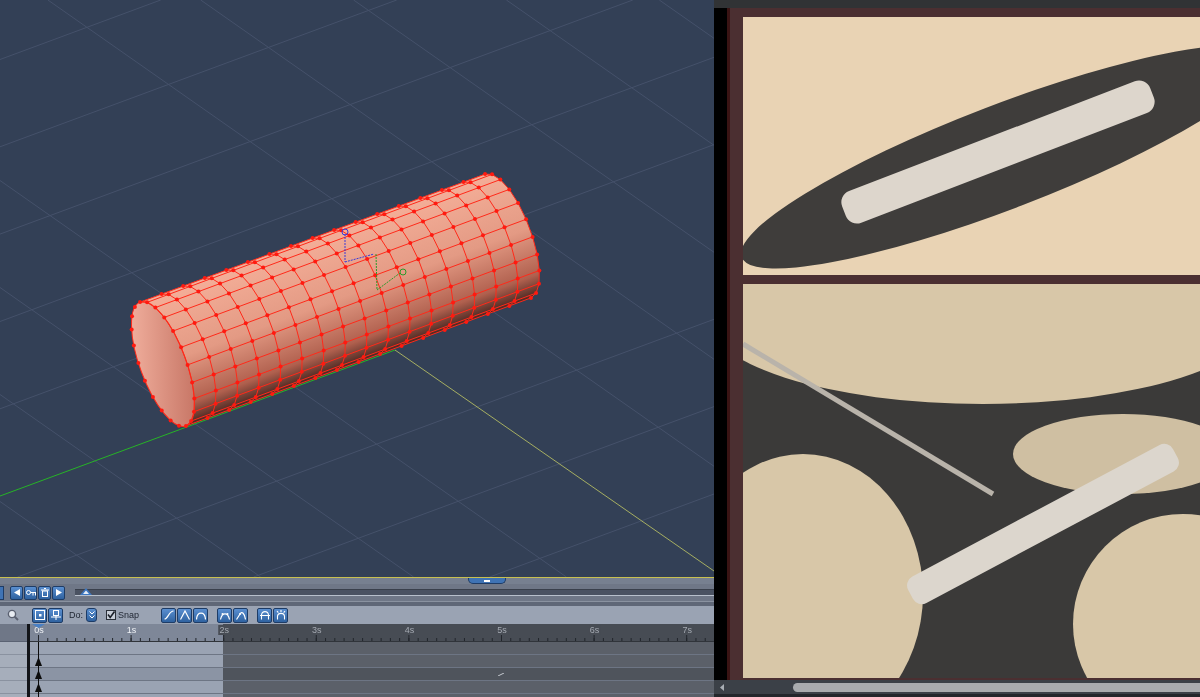 Image resolution: width=1200 pixels, height=697 pixels. I want to click on baseline-icon, so click(55, 615).